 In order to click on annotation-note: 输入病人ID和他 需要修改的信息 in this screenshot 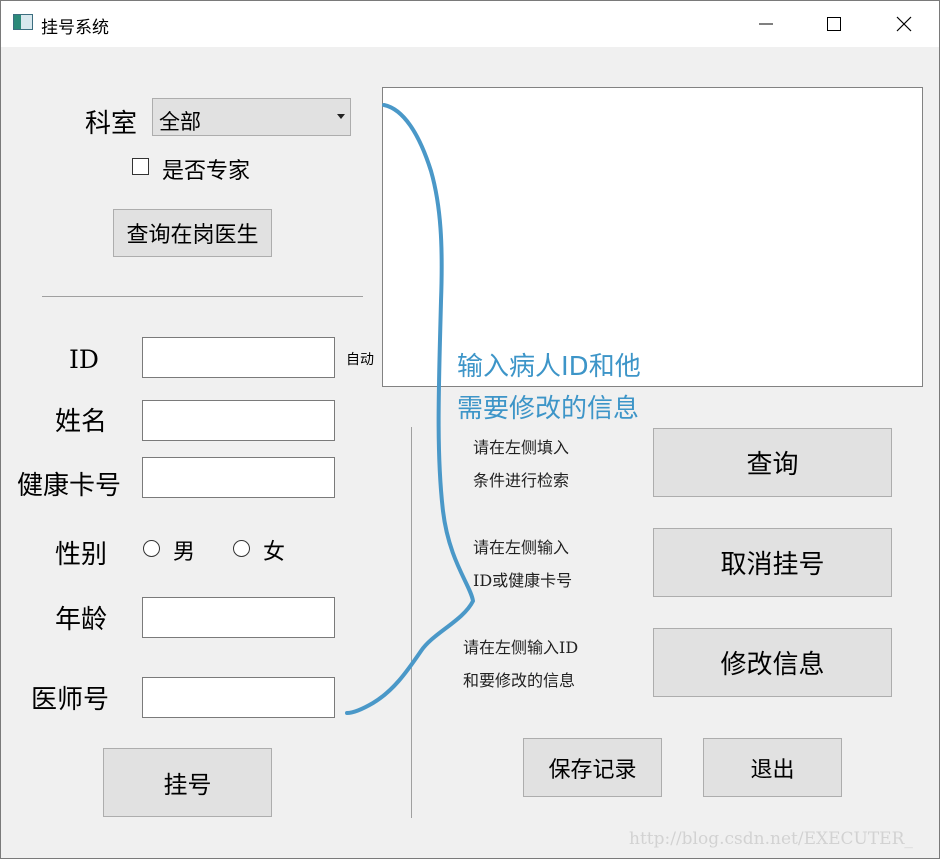, I will do `click(549, 388)`.